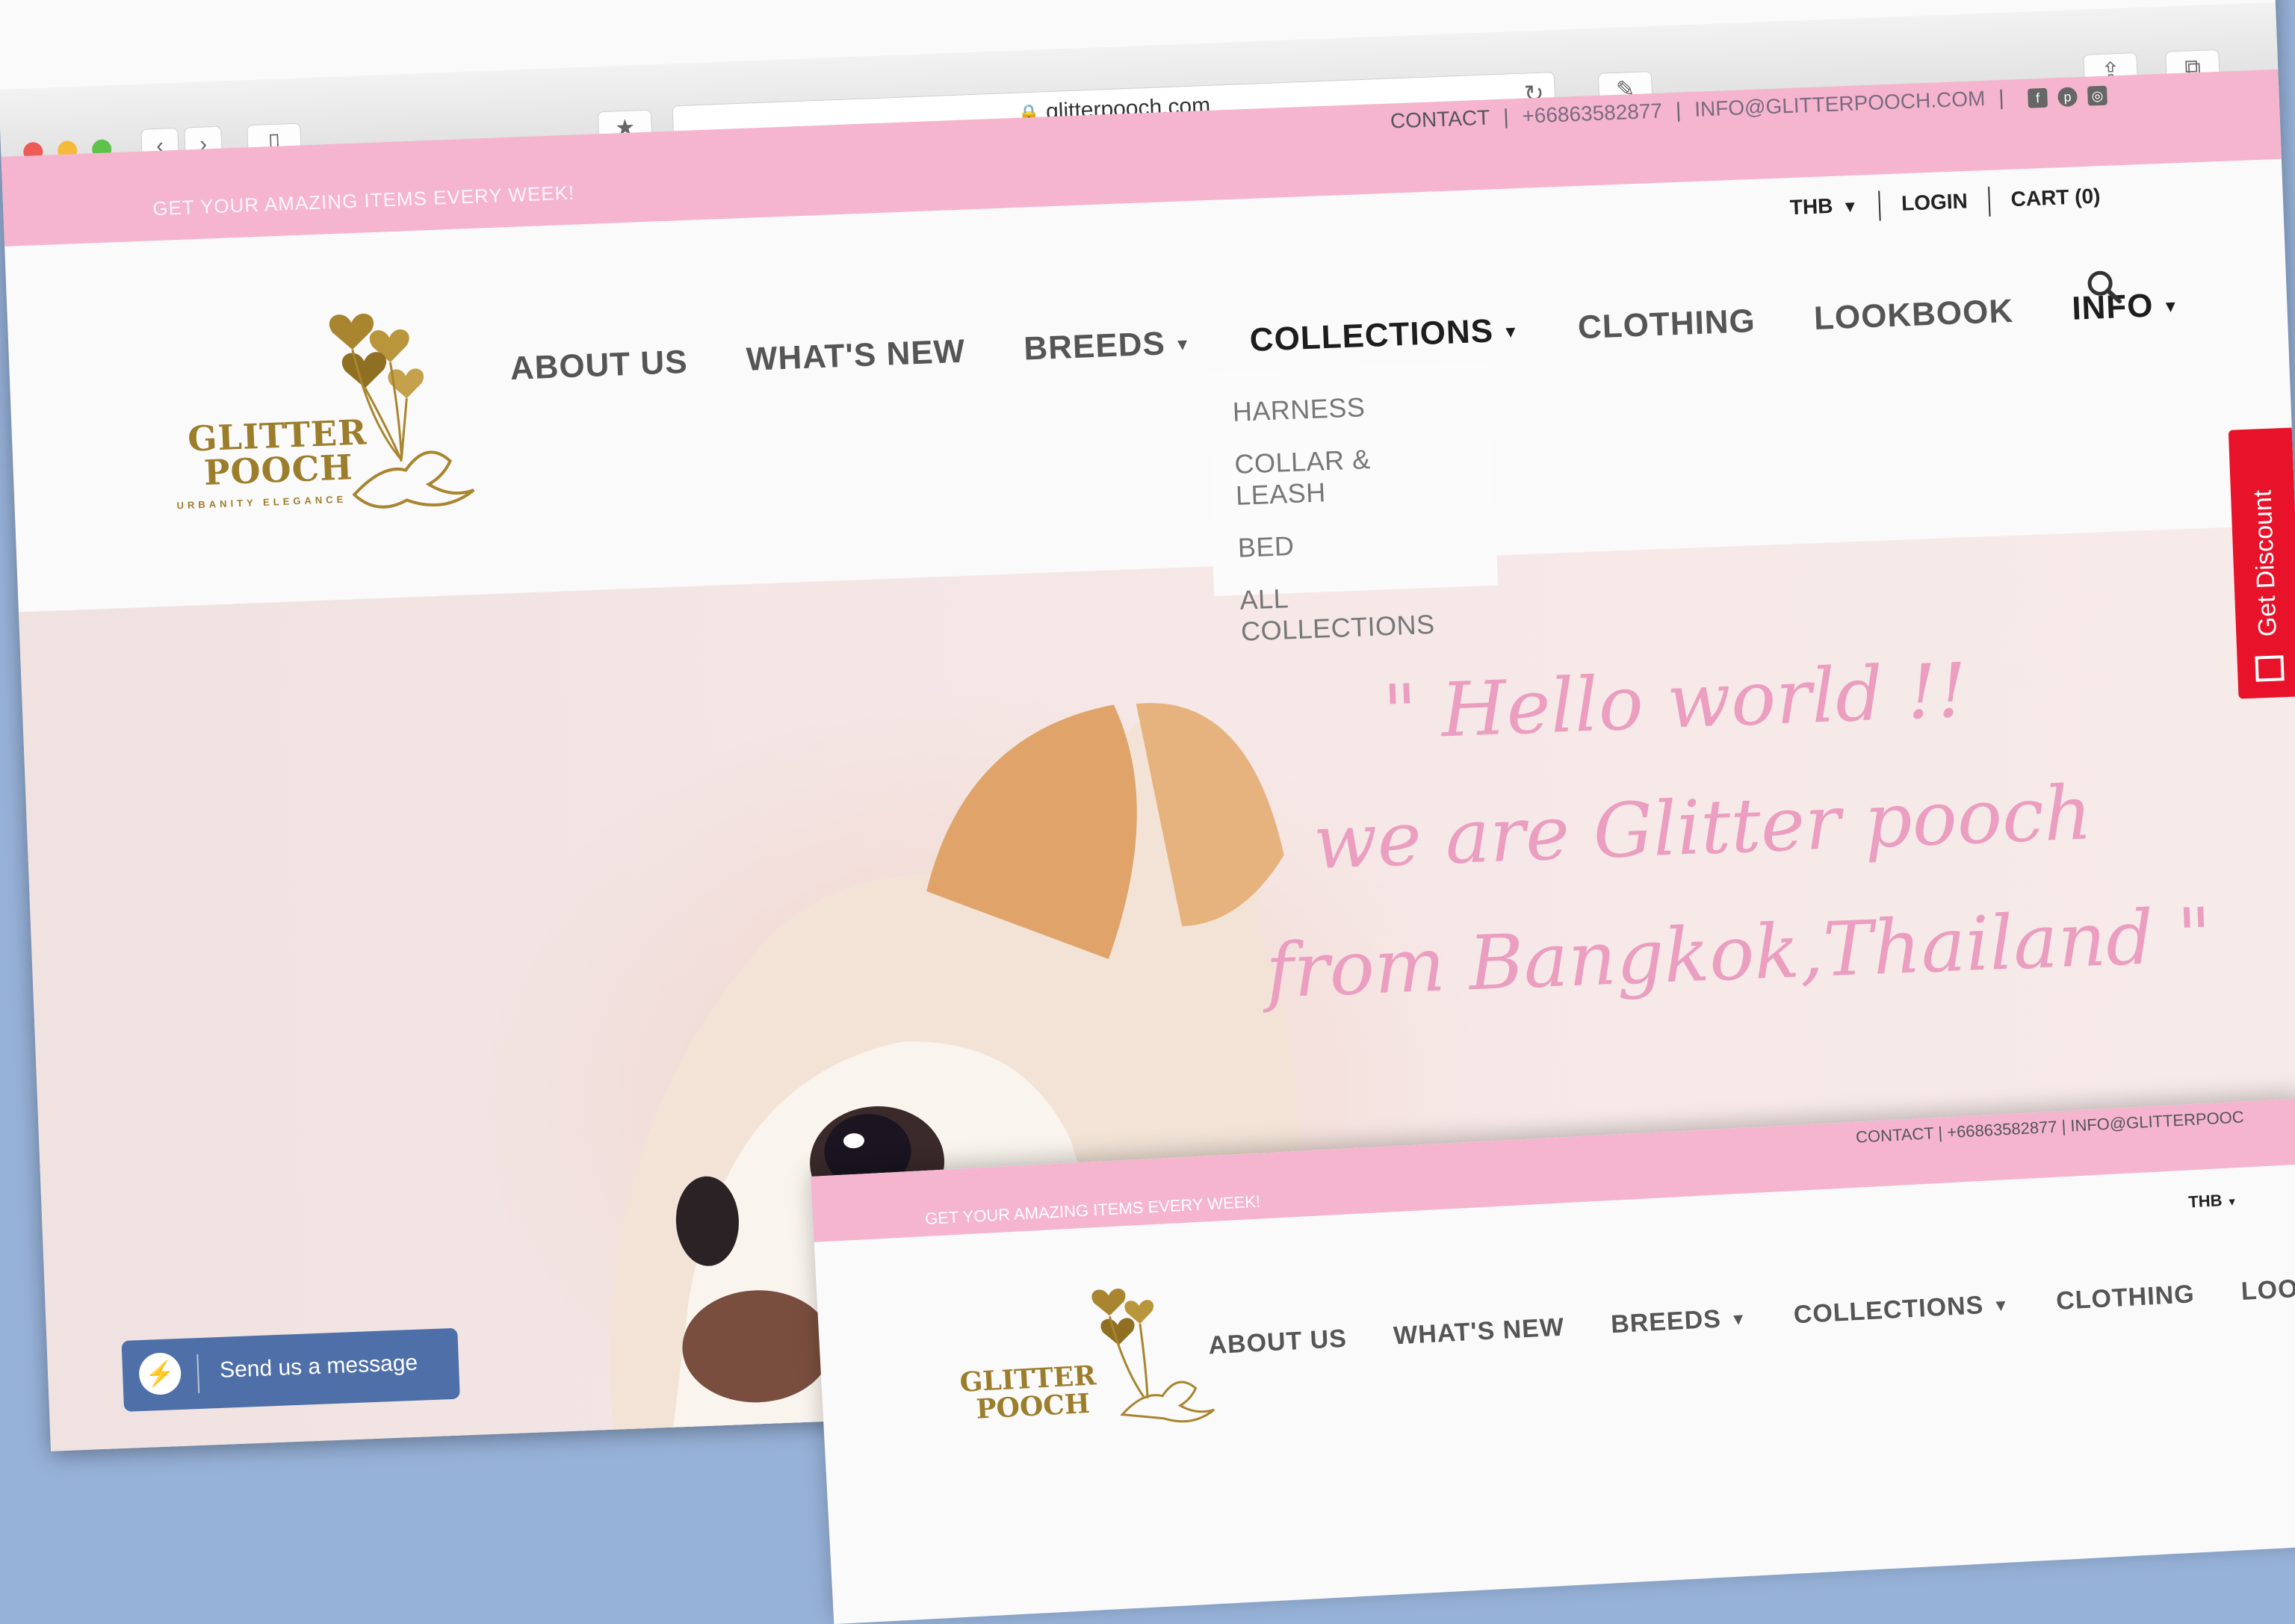 The width and height of the screenshot is (2295, 1624). I want to click on login-link: LOGIN, so click(1935, 201).